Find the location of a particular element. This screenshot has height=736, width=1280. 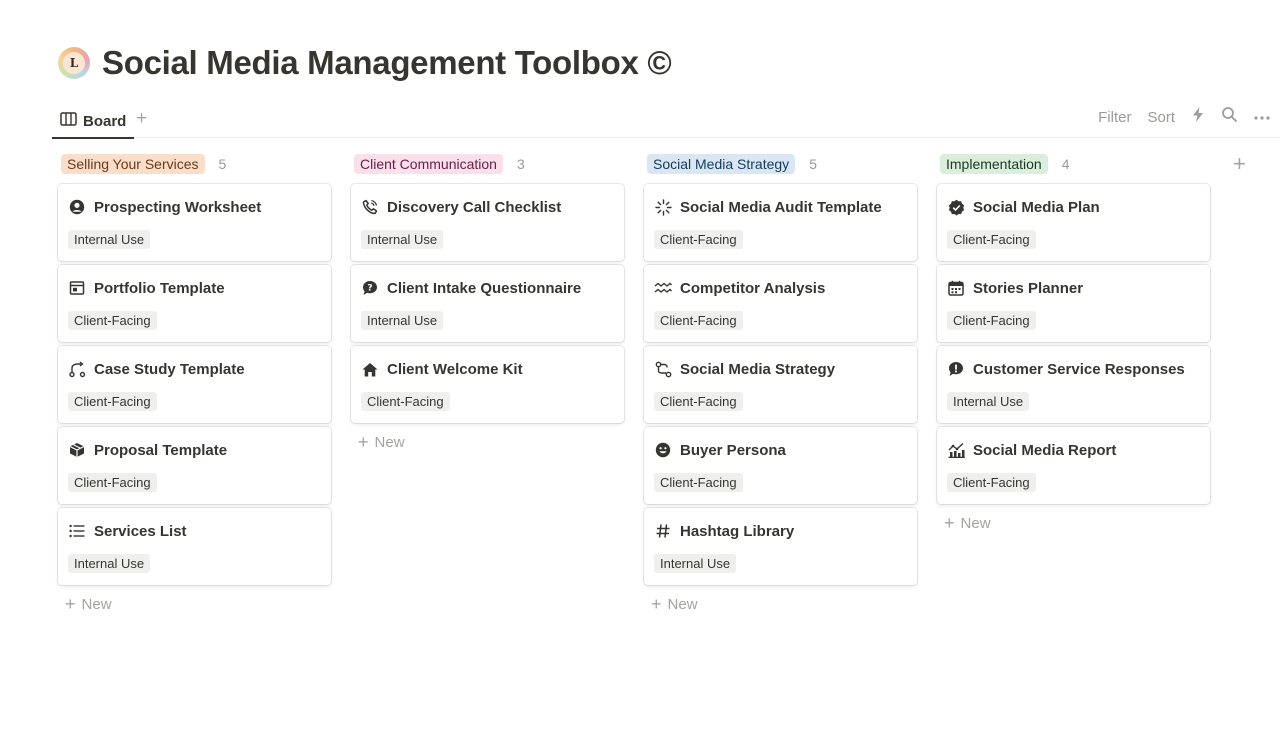

card-title-row: Proposal Template is located at coordinates (194, 450).